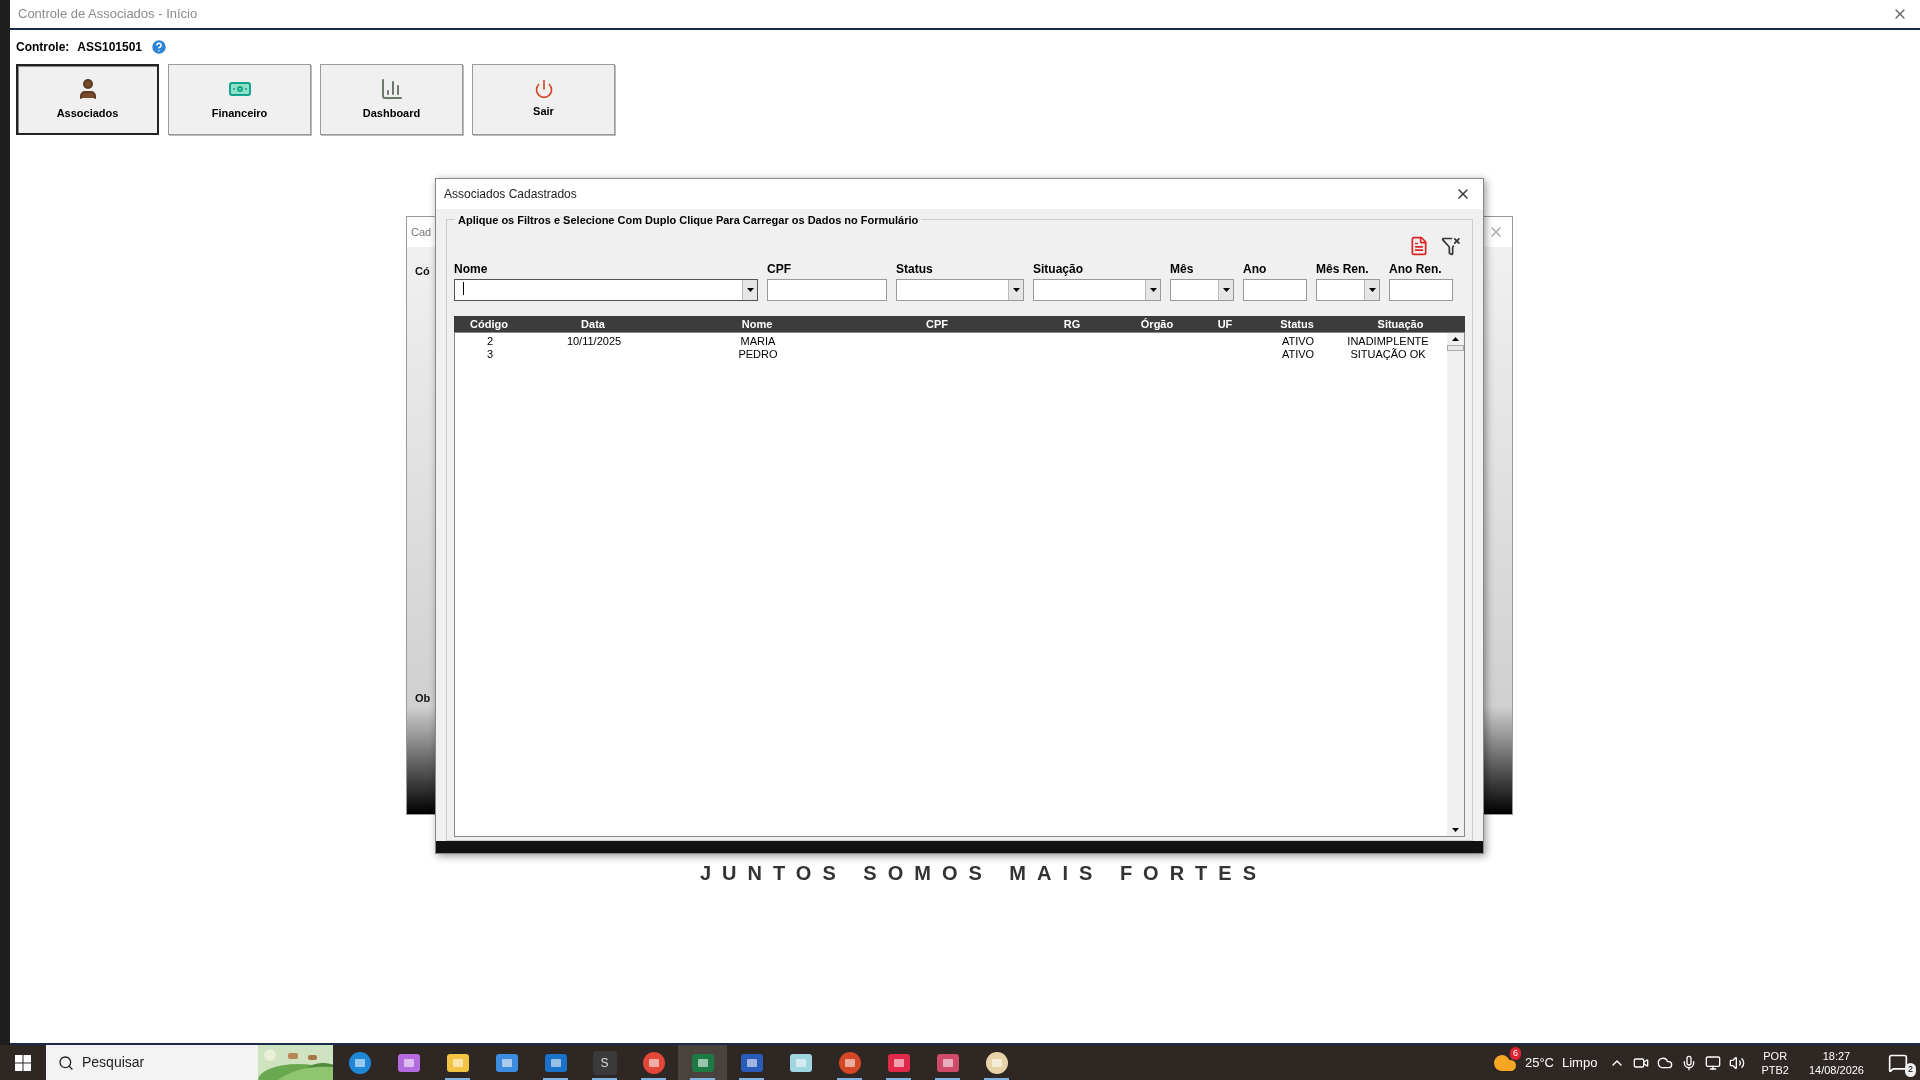 The width and height of the screenshot is (1920, 1080). Describe the element at coordinates (66, 1062) in the screenshot. I see `search-icon` at that location.